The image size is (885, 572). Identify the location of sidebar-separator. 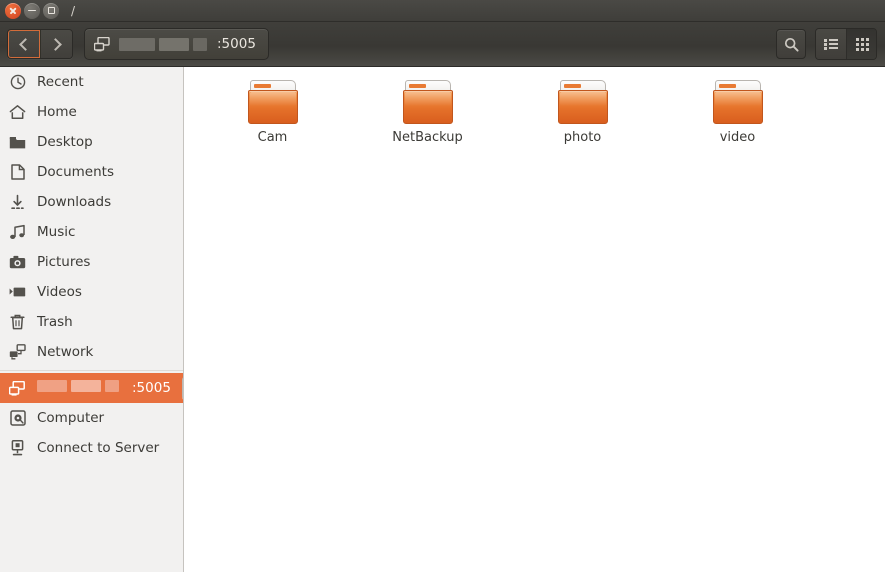
(91, 370).